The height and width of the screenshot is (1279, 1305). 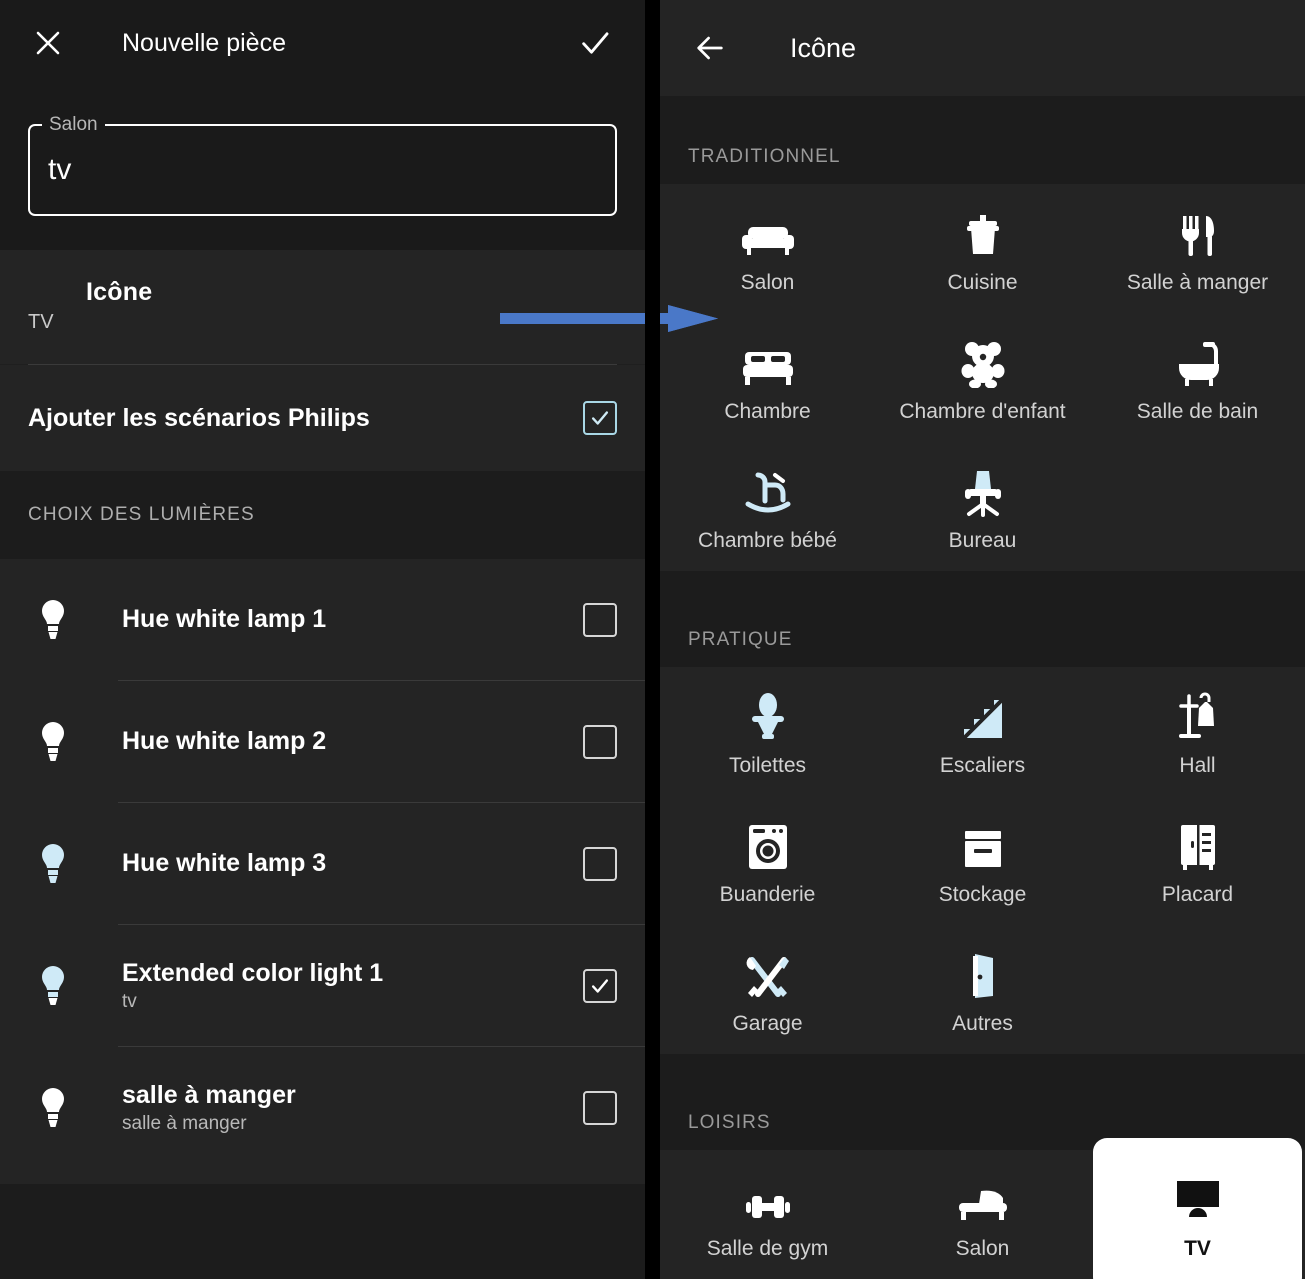 I want to click on room-name-field-block: Salon tv, so click(x=322, y=168).